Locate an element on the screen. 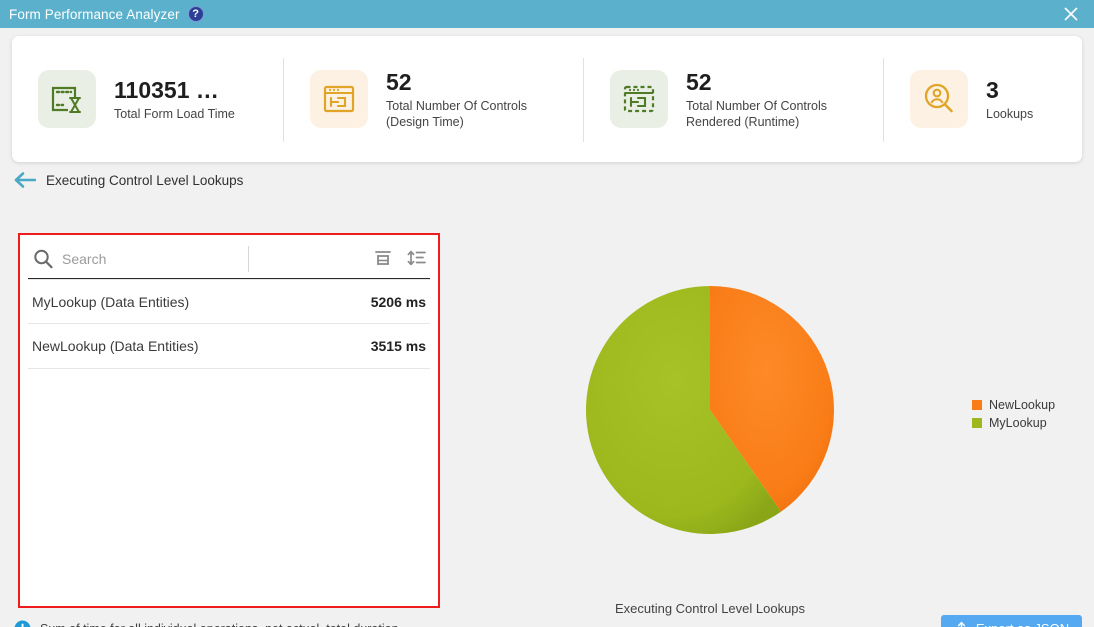  export-as-json-button: Export as JSON is located at coordinates (1011, 621).